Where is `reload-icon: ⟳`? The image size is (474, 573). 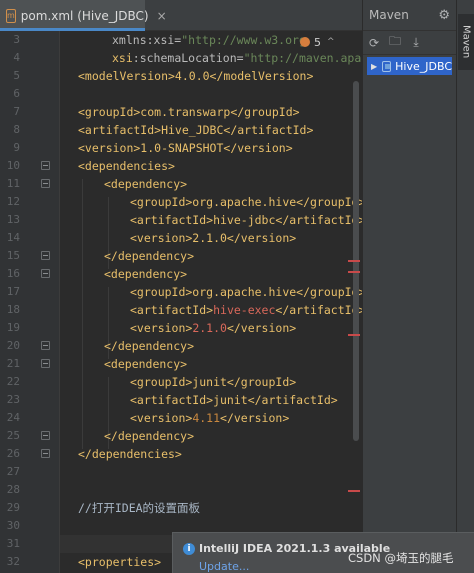 reload-icon: ⟳ is located at coordinates (374, 43).